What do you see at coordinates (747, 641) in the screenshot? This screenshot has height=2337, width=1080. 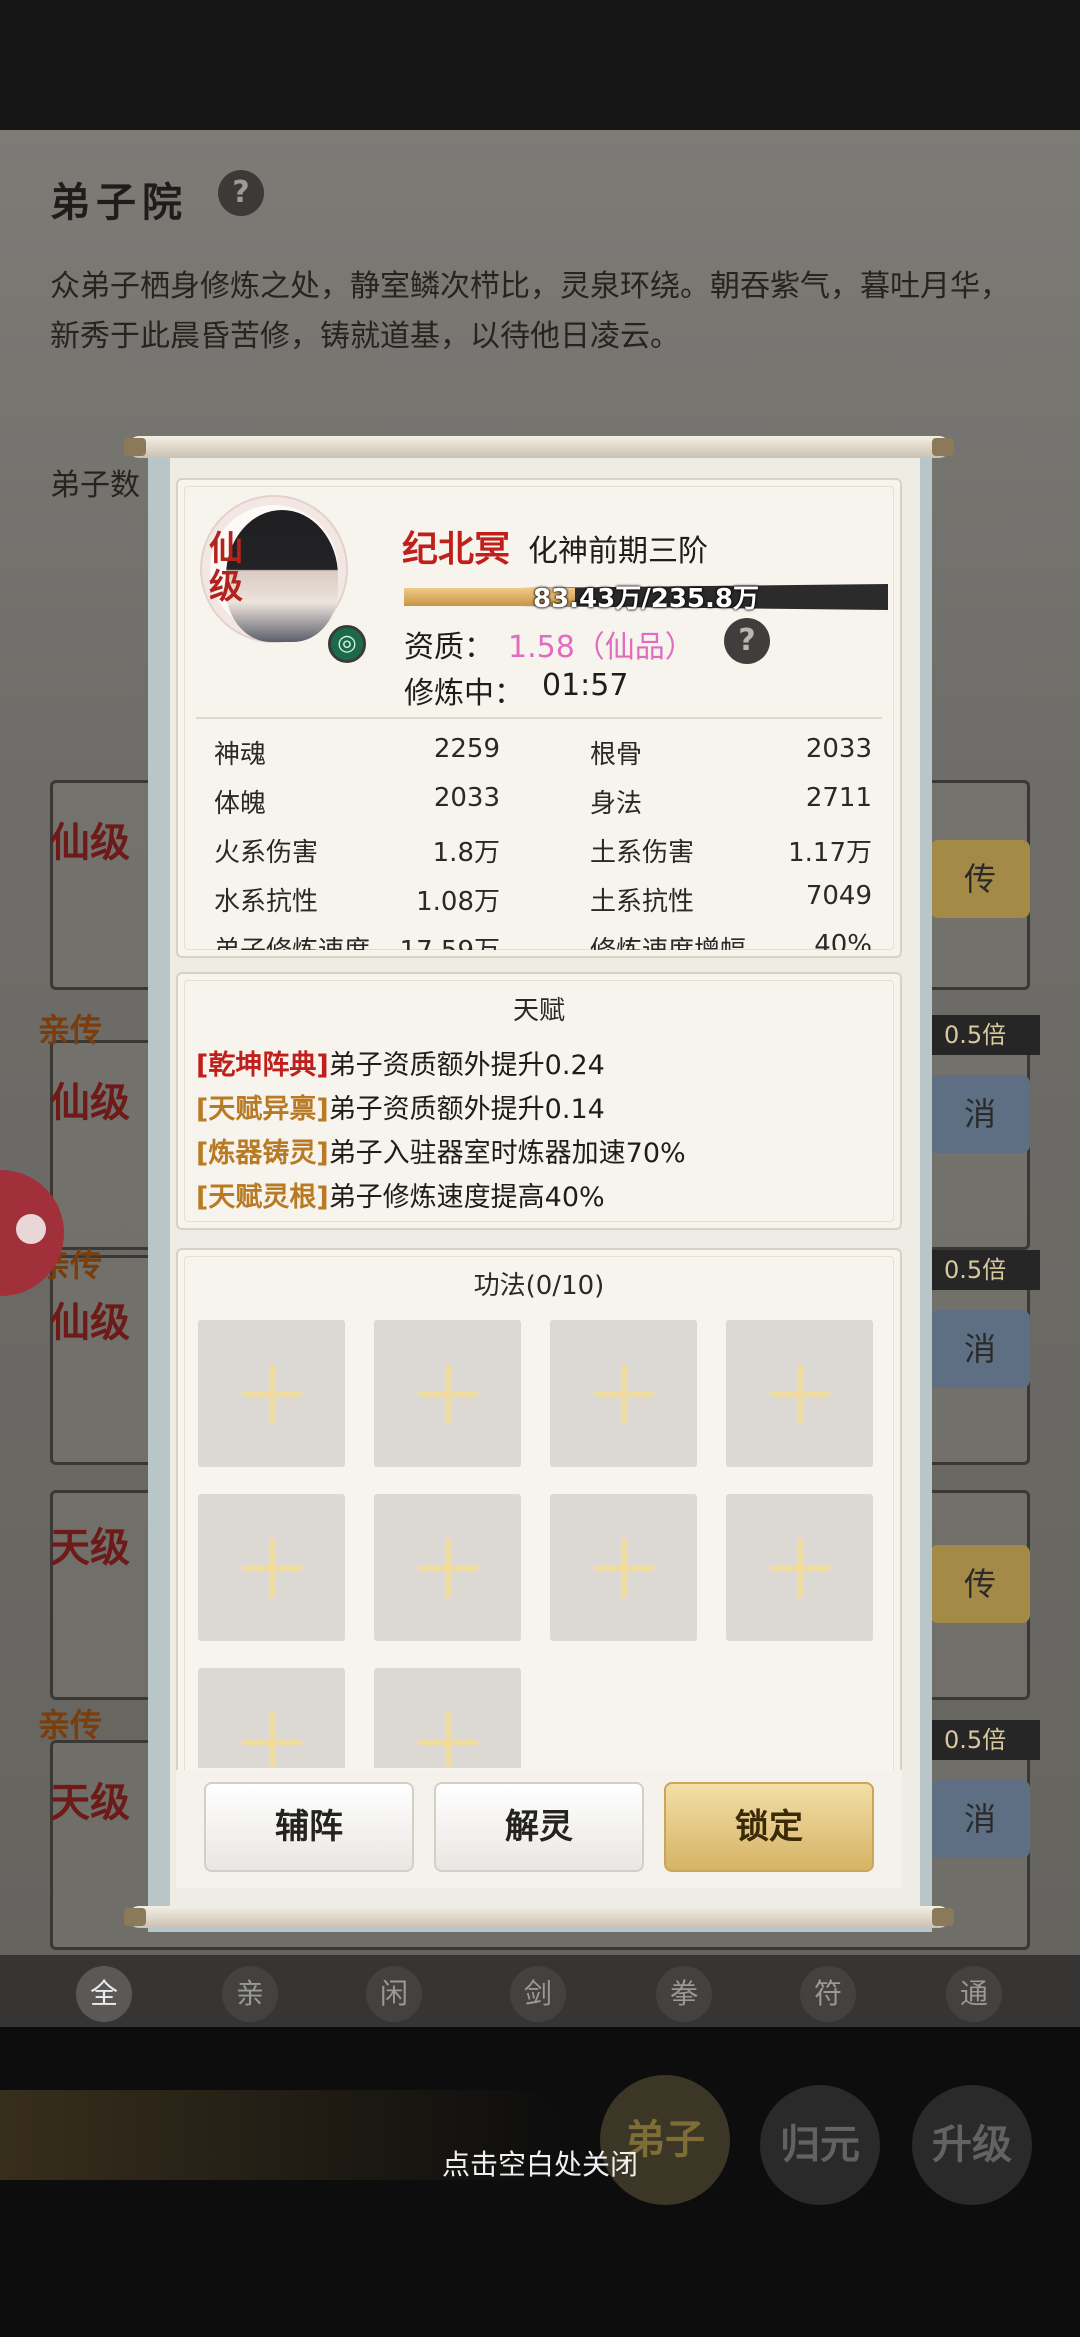 I see `aptitude-help-icon: ?` at bounding box center [747, 641].